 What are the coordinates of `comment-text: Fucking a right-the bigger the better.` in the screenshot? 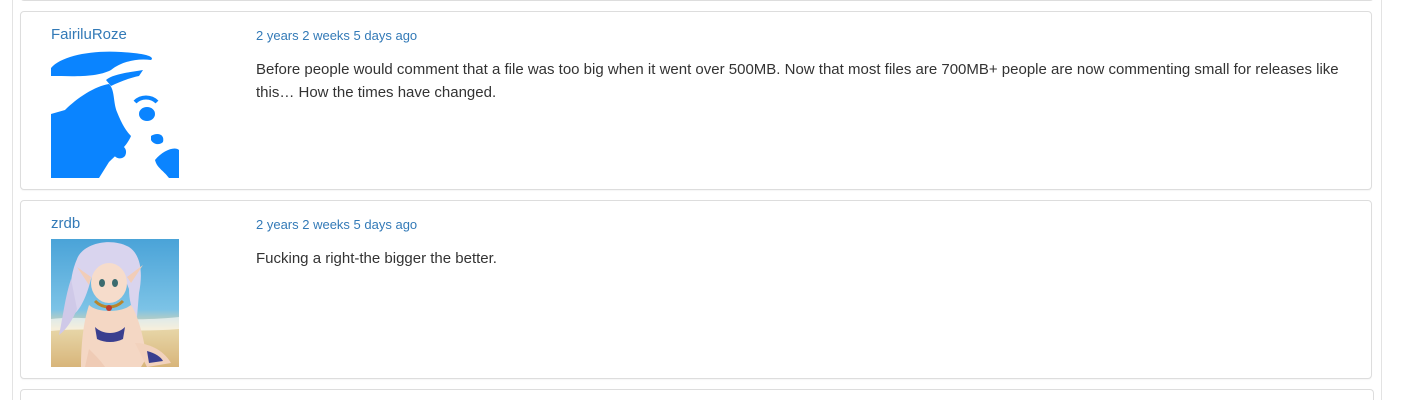 It's located at (376, 258).